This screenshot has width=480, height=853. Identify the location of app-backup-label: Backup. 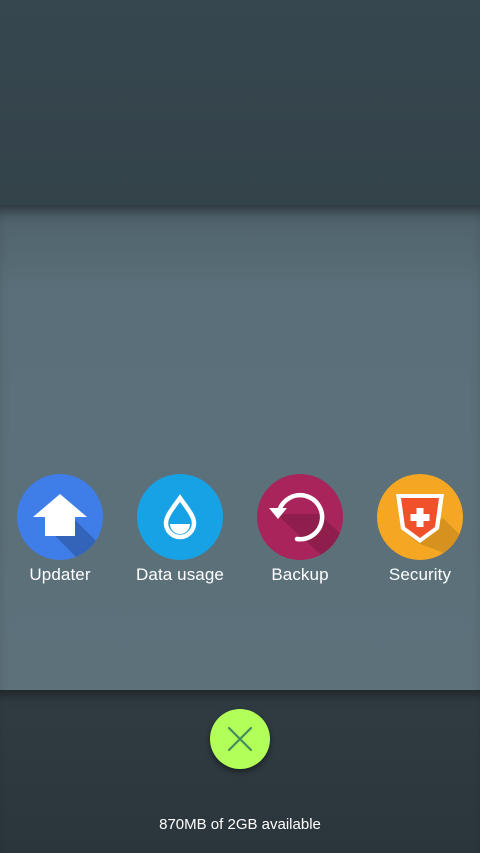
(300, 574).